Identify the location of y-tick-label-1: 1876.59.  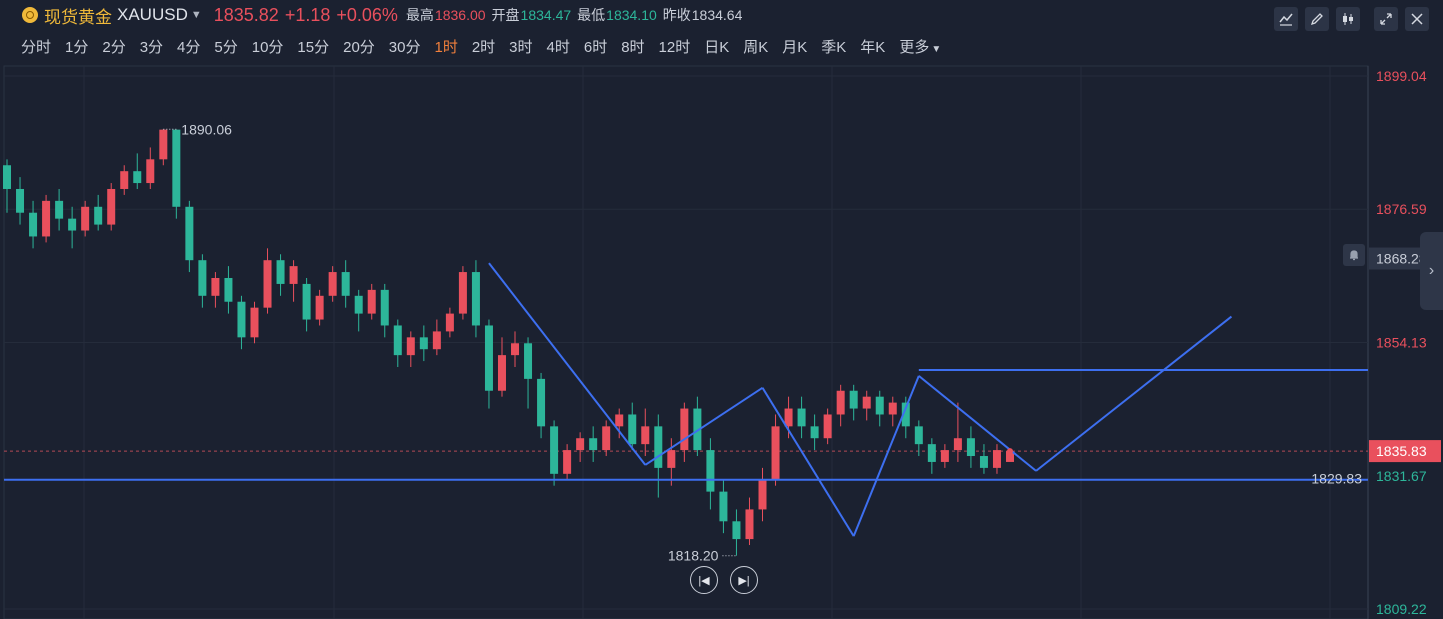
(1401, 209).